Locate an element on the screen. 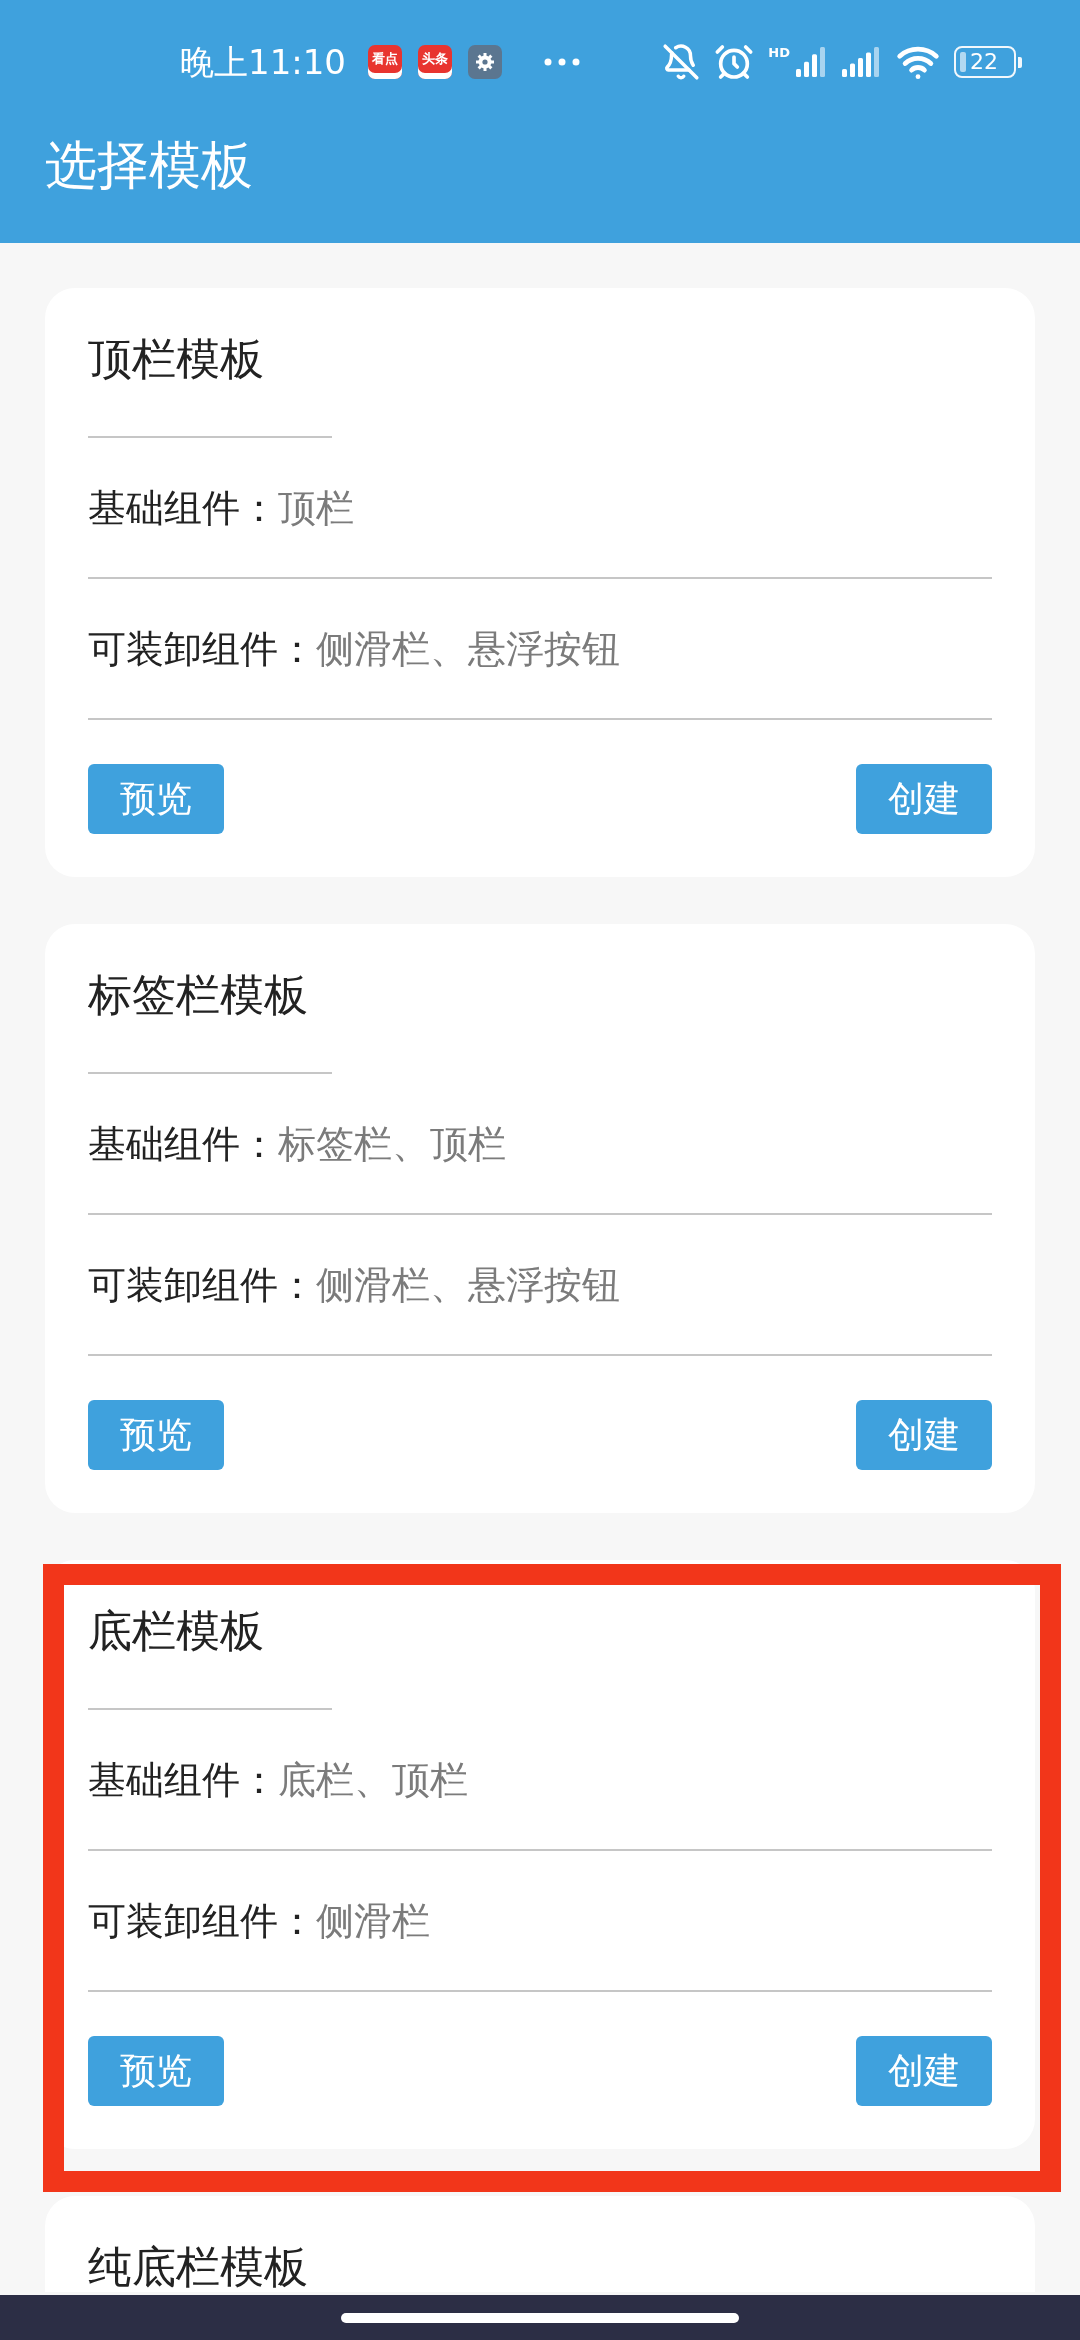 The image size is (1080, 2340). alarm-clock-icon is located at coordinates (734, 62).